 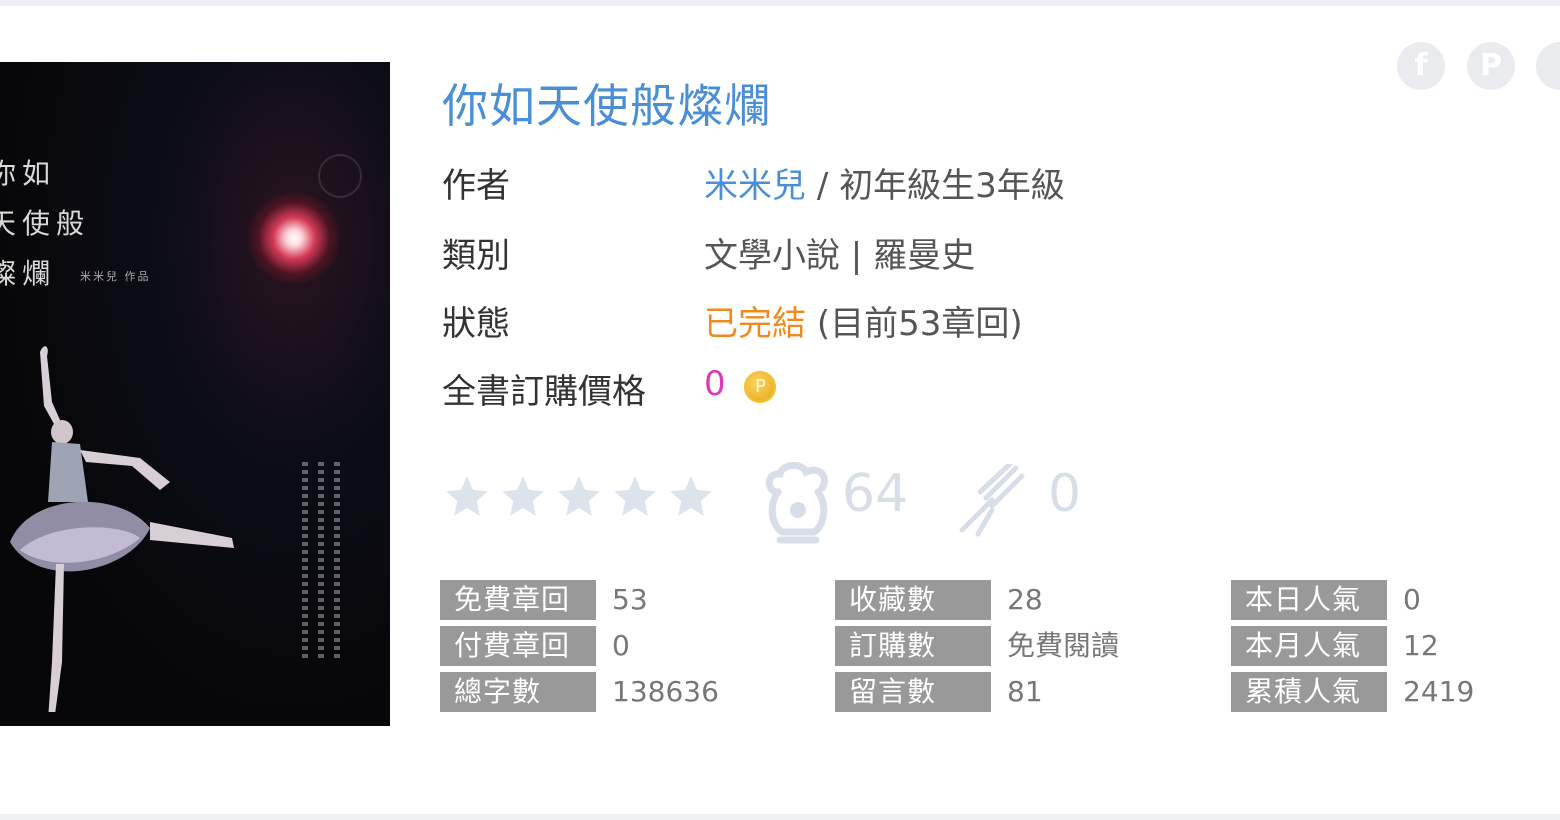 I want to click on stat-value: 81, so click(x=1025, y=691).